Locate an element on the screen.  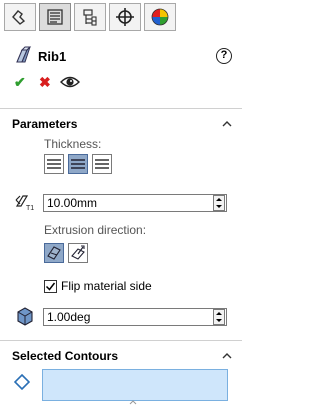
property-manager-icon is located at coordinates (55, 17).